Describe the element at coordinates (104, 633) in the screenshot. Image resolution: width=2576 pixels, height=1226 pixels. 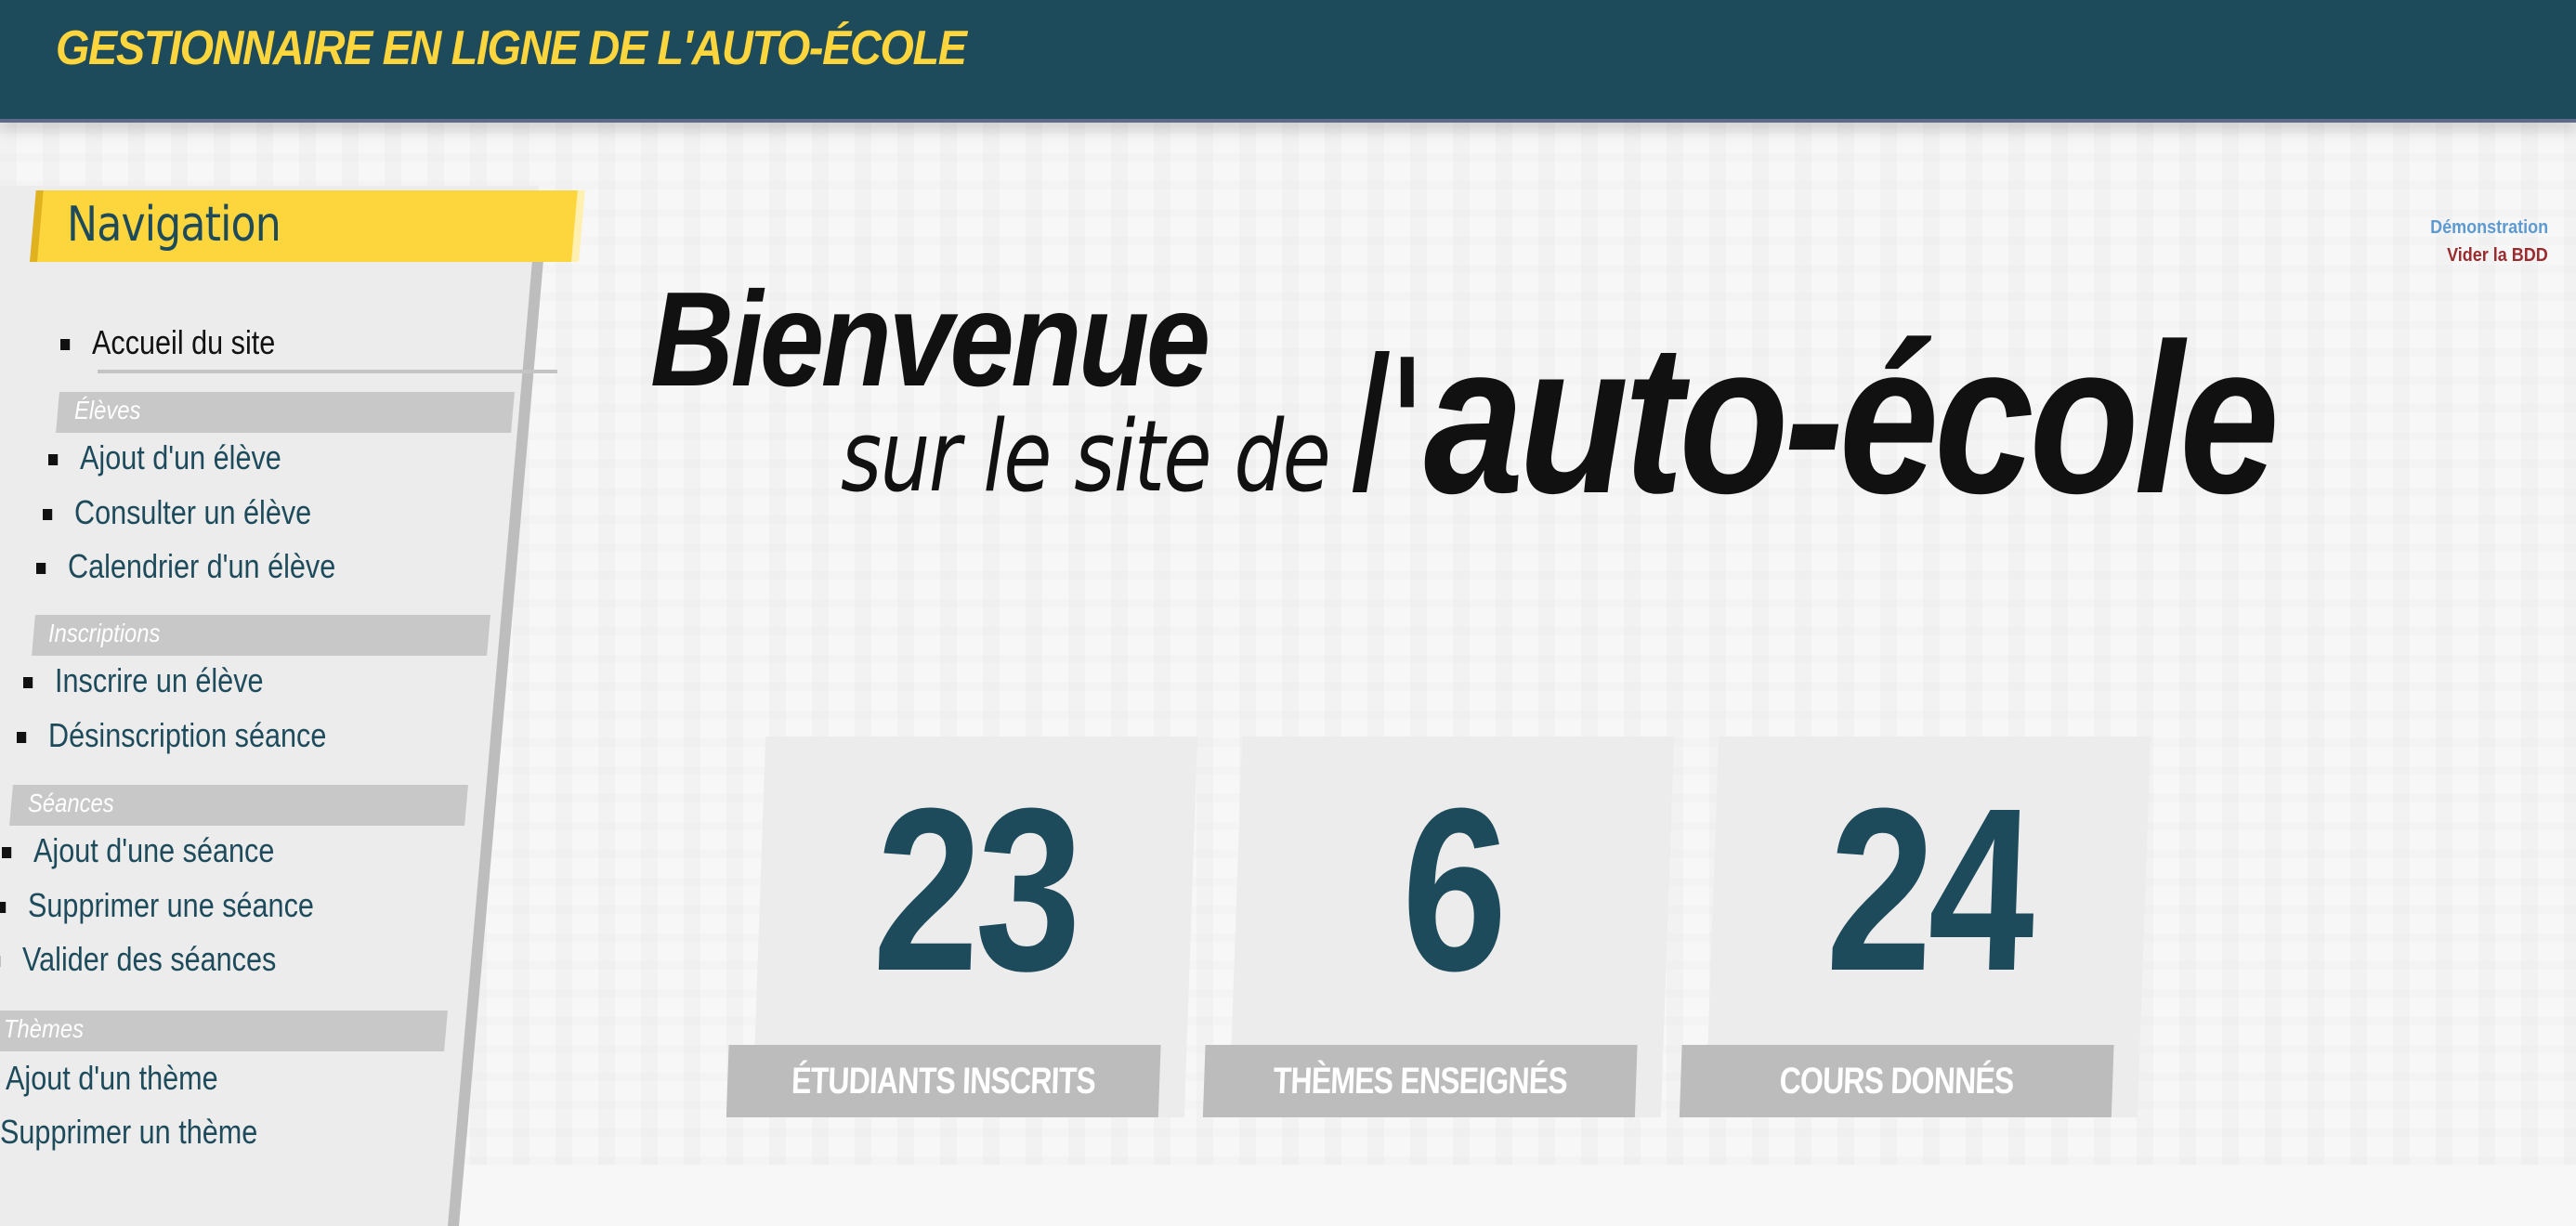
I see `section-label-inscriptions: Inscriptions` at that location.